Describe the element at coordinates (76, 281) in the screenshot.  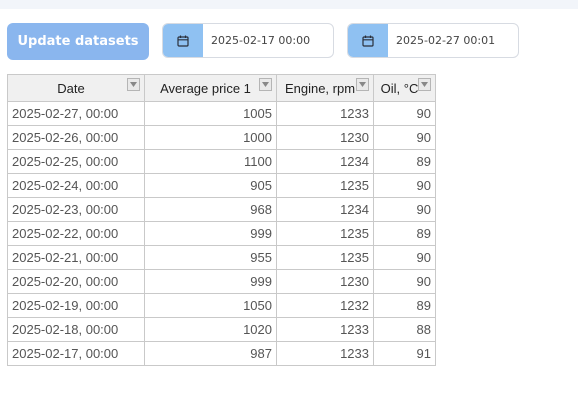
I see `cell-date: 2025-02-20, 00:00` at that location.